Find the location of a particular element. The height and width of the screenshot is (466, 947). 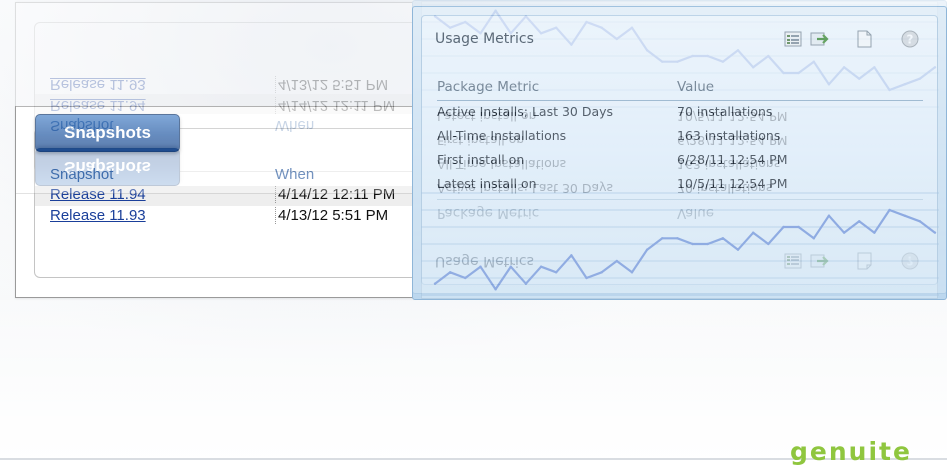

when-column-header: When is located at coordinates (295, 174).